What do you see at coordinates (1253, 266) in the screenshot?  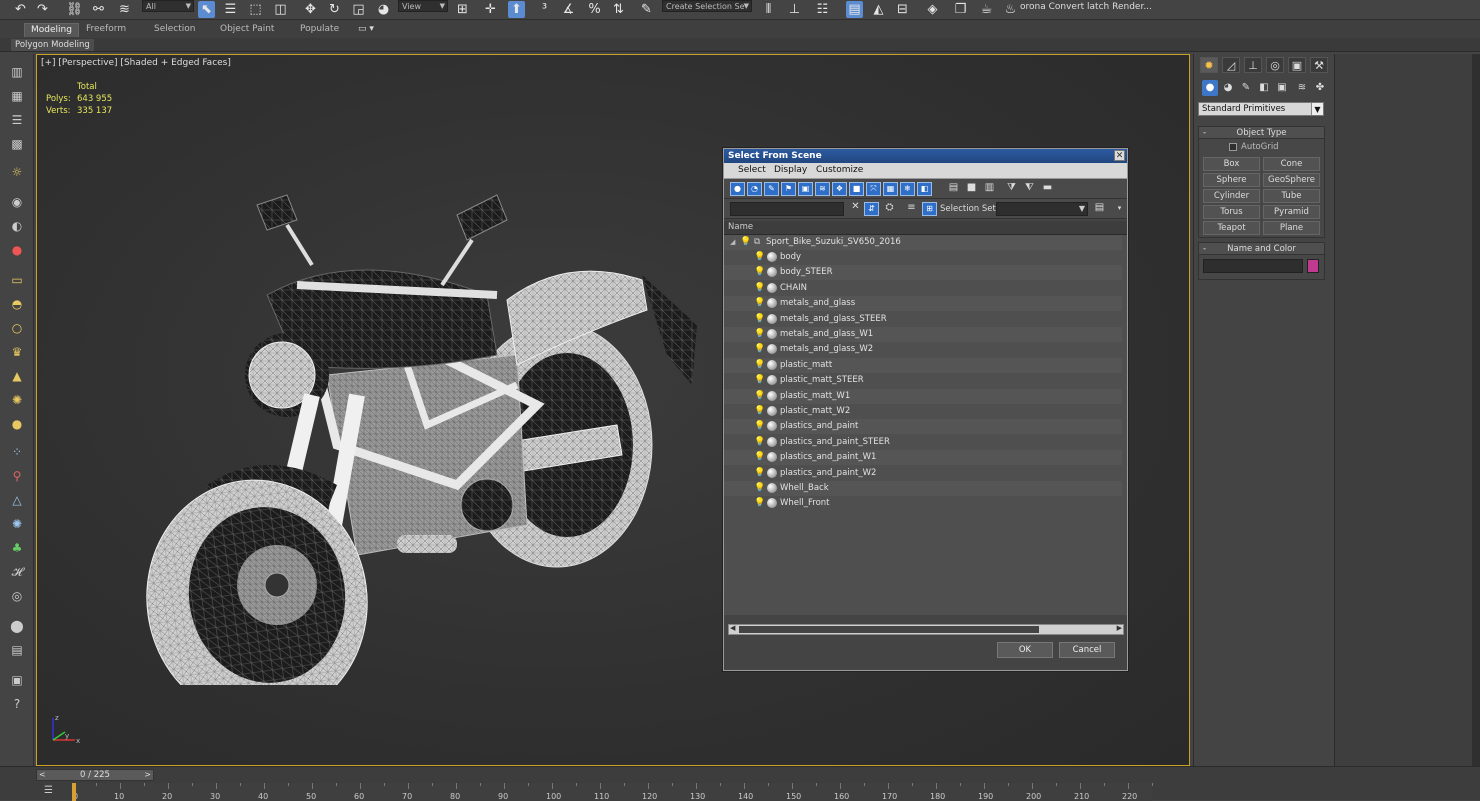 I see `object-name-input` at bounding box center [1253, 266].